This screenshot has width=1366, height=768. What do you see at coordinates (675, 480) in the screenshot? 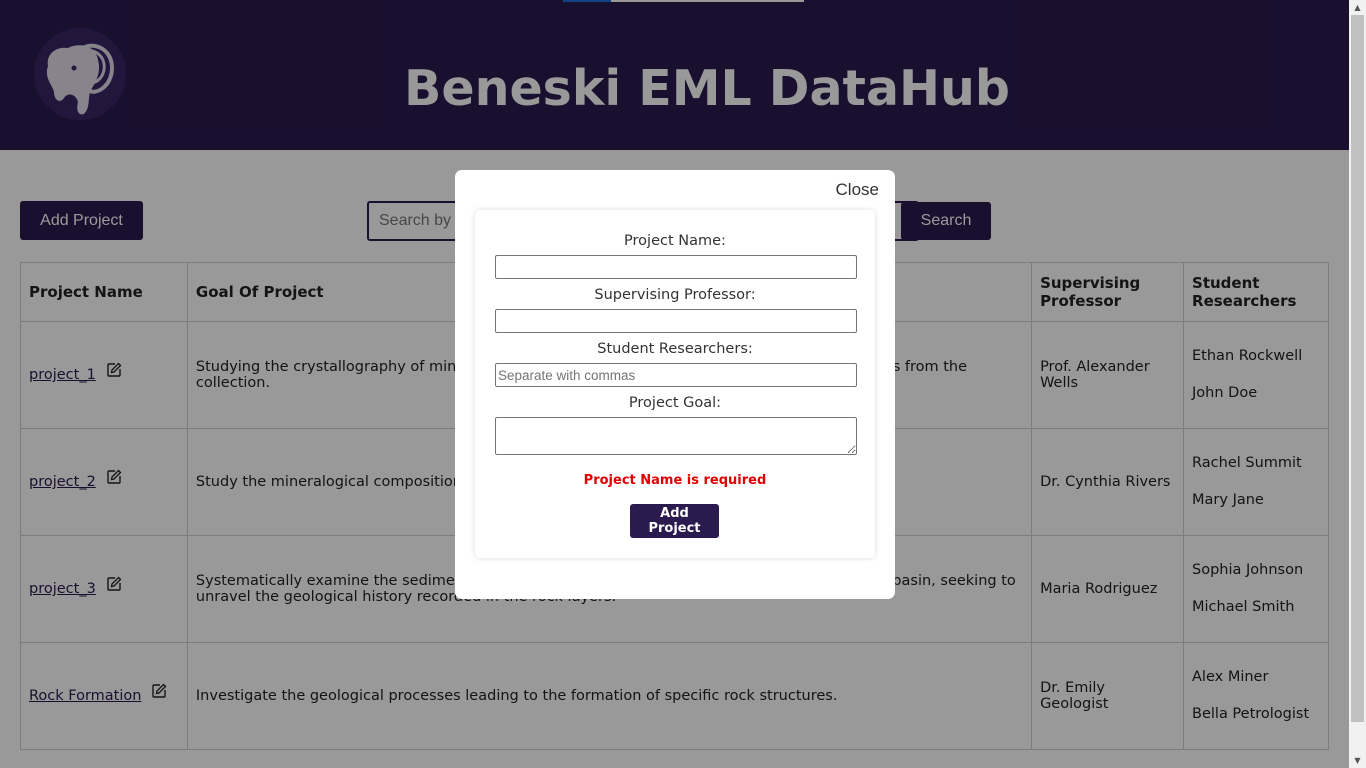
I see `validation-error: Project Name is required` at bounding box center [675, 480].